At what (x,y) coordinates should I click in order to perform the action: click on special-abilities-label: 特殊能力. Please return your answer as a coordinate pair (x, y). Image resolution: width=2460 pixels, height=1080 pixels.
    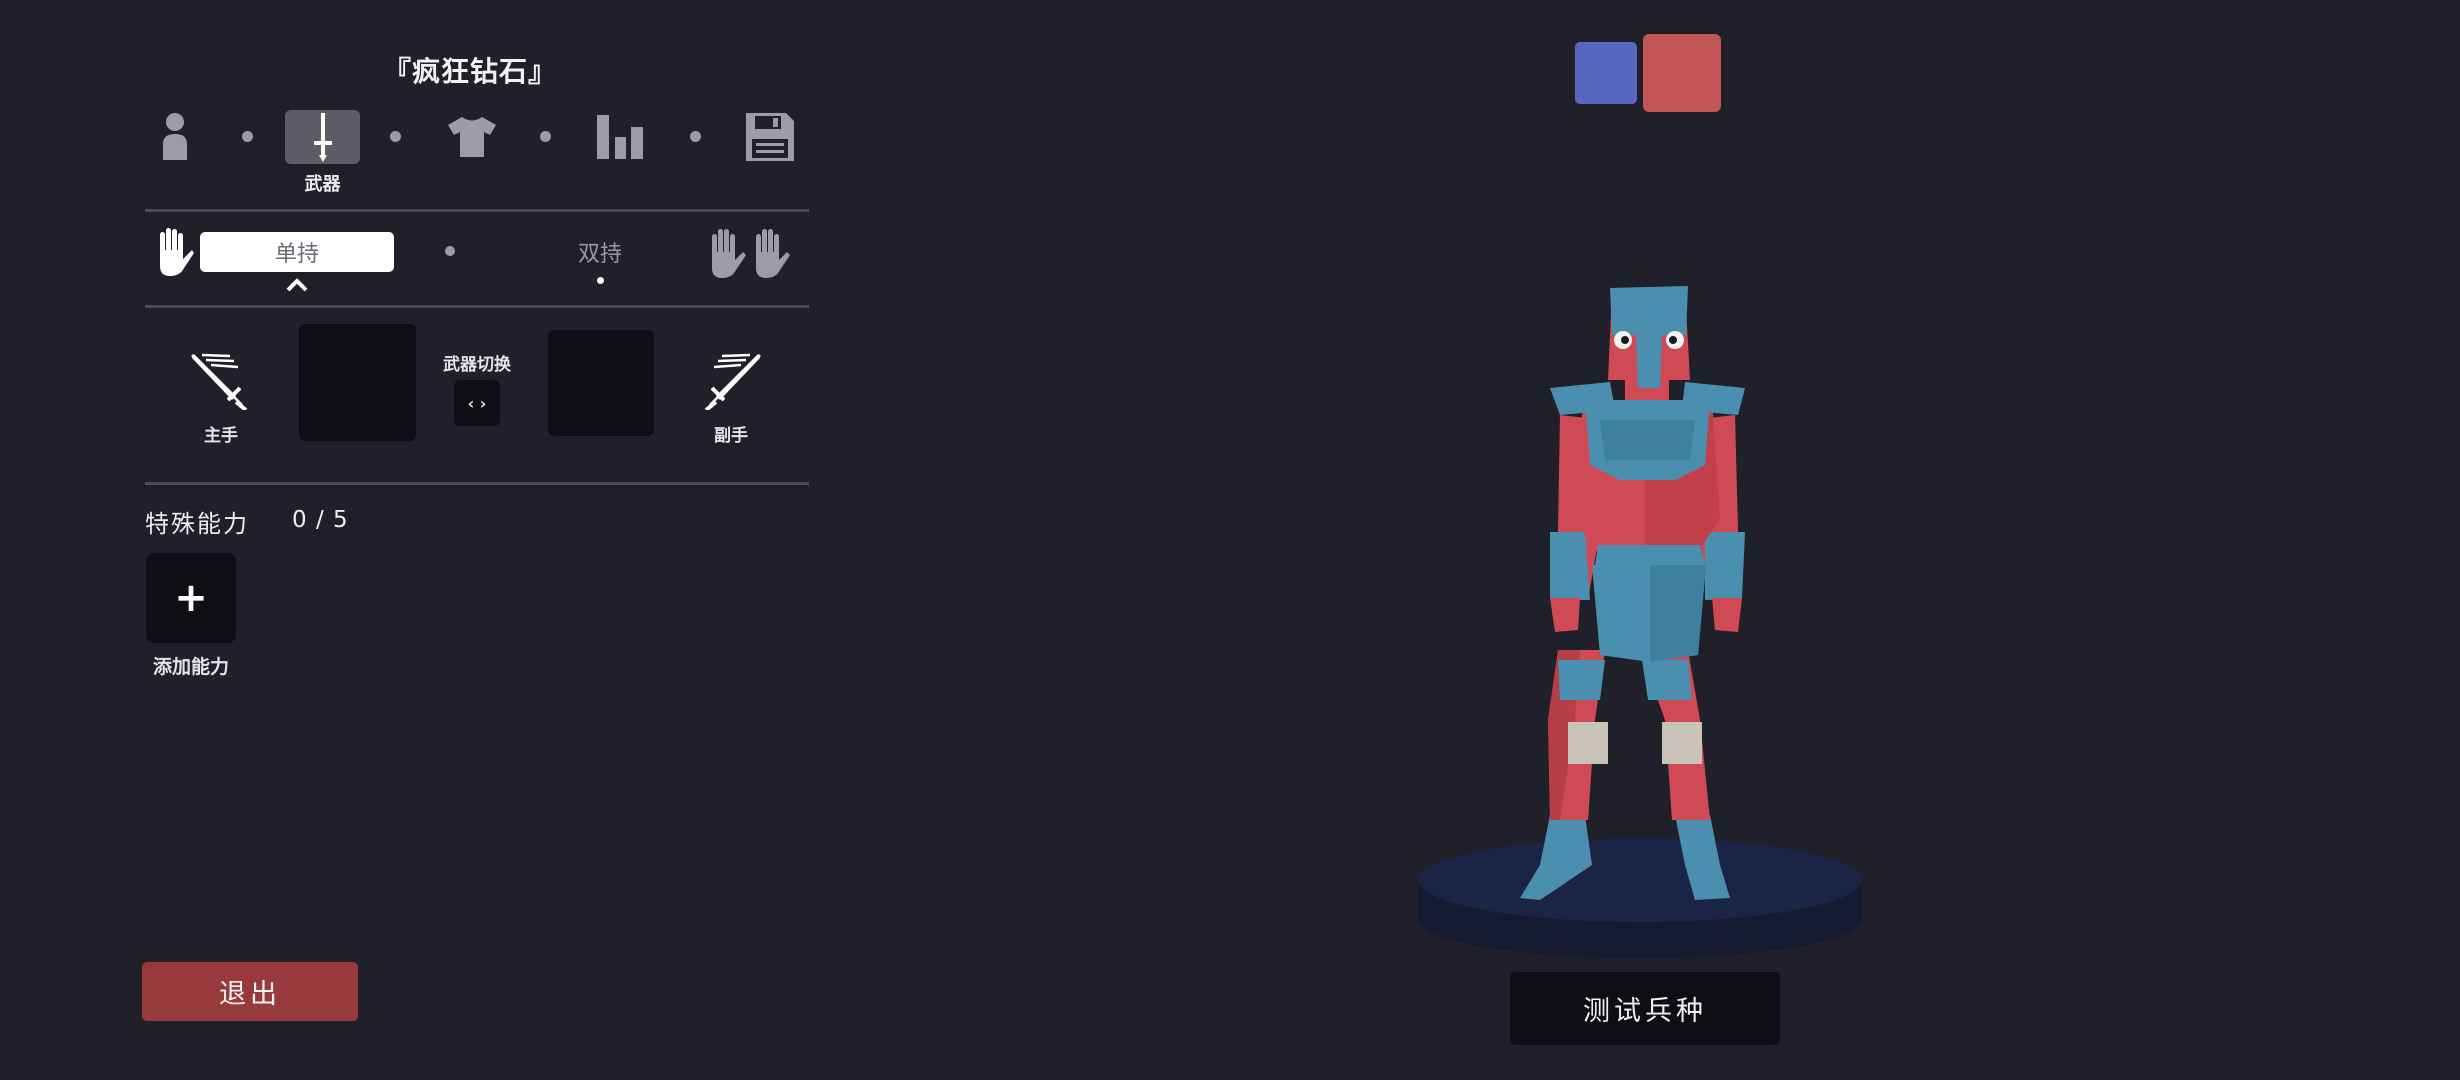
    Looking at the image, I should click on (197, 524).